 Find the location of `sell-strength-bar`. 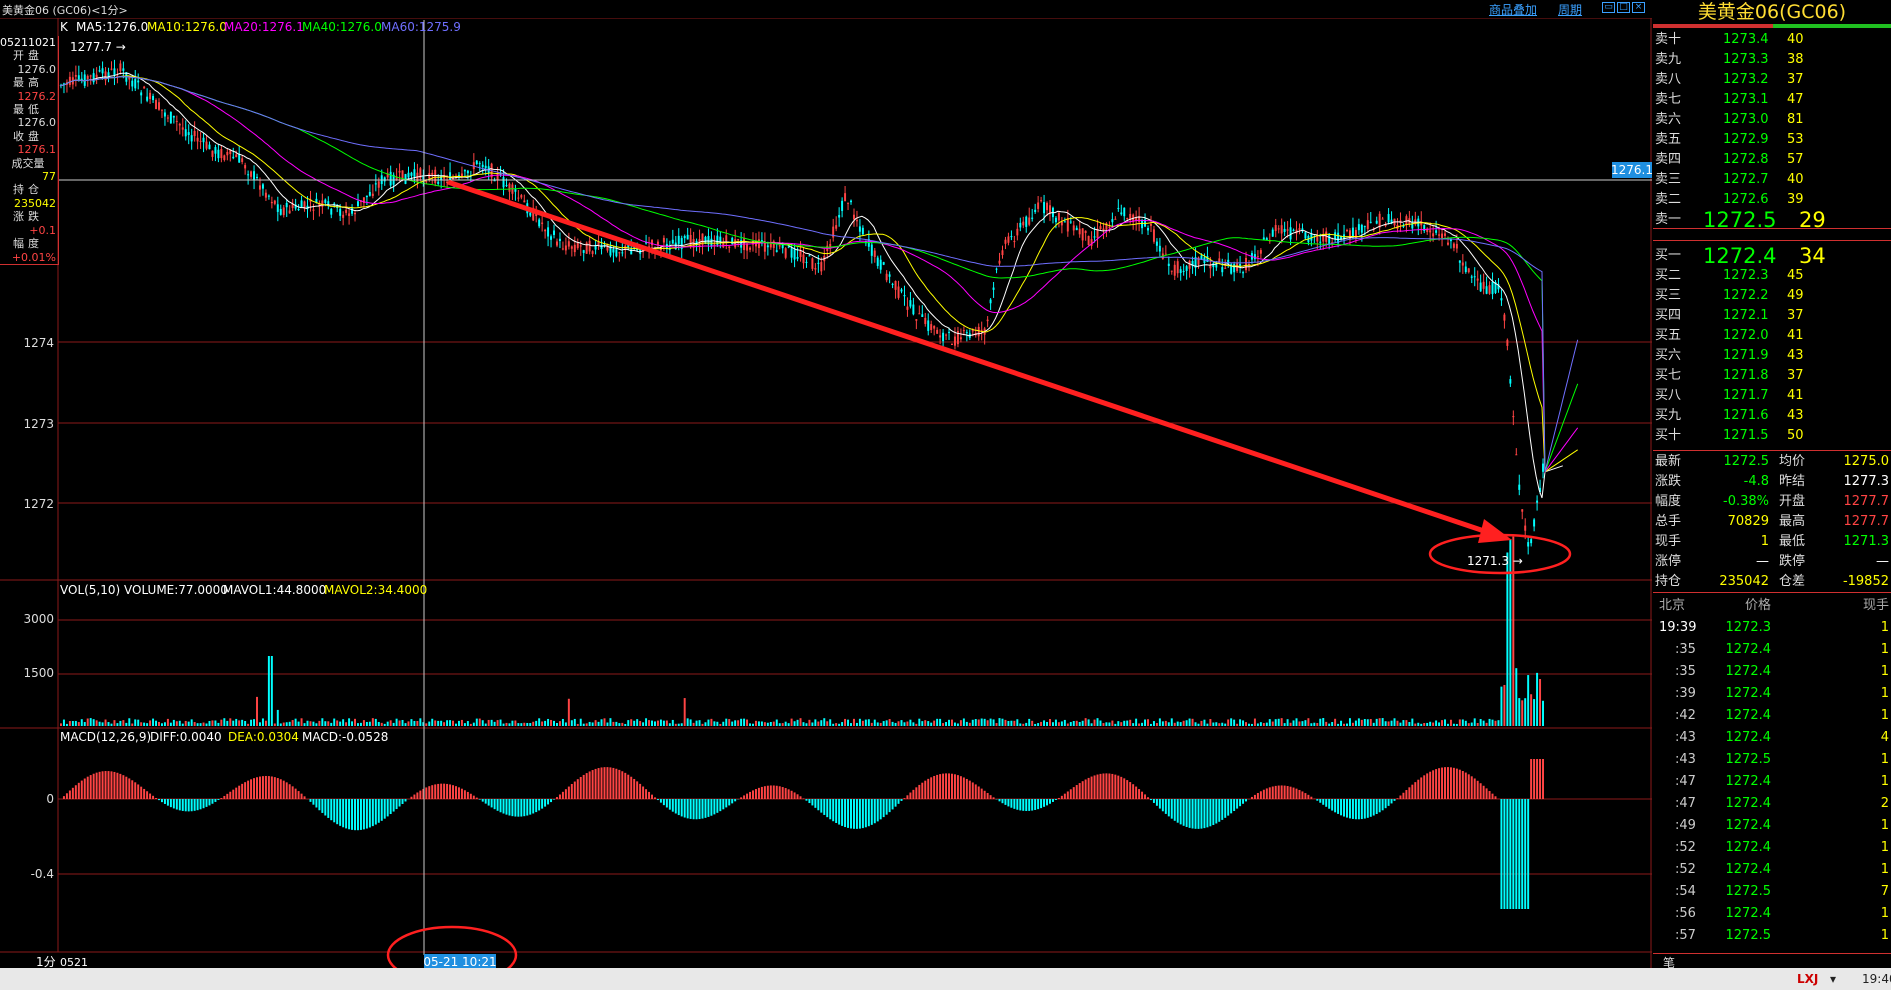

sell-strength-bar is located at coordinates (1713, 26).